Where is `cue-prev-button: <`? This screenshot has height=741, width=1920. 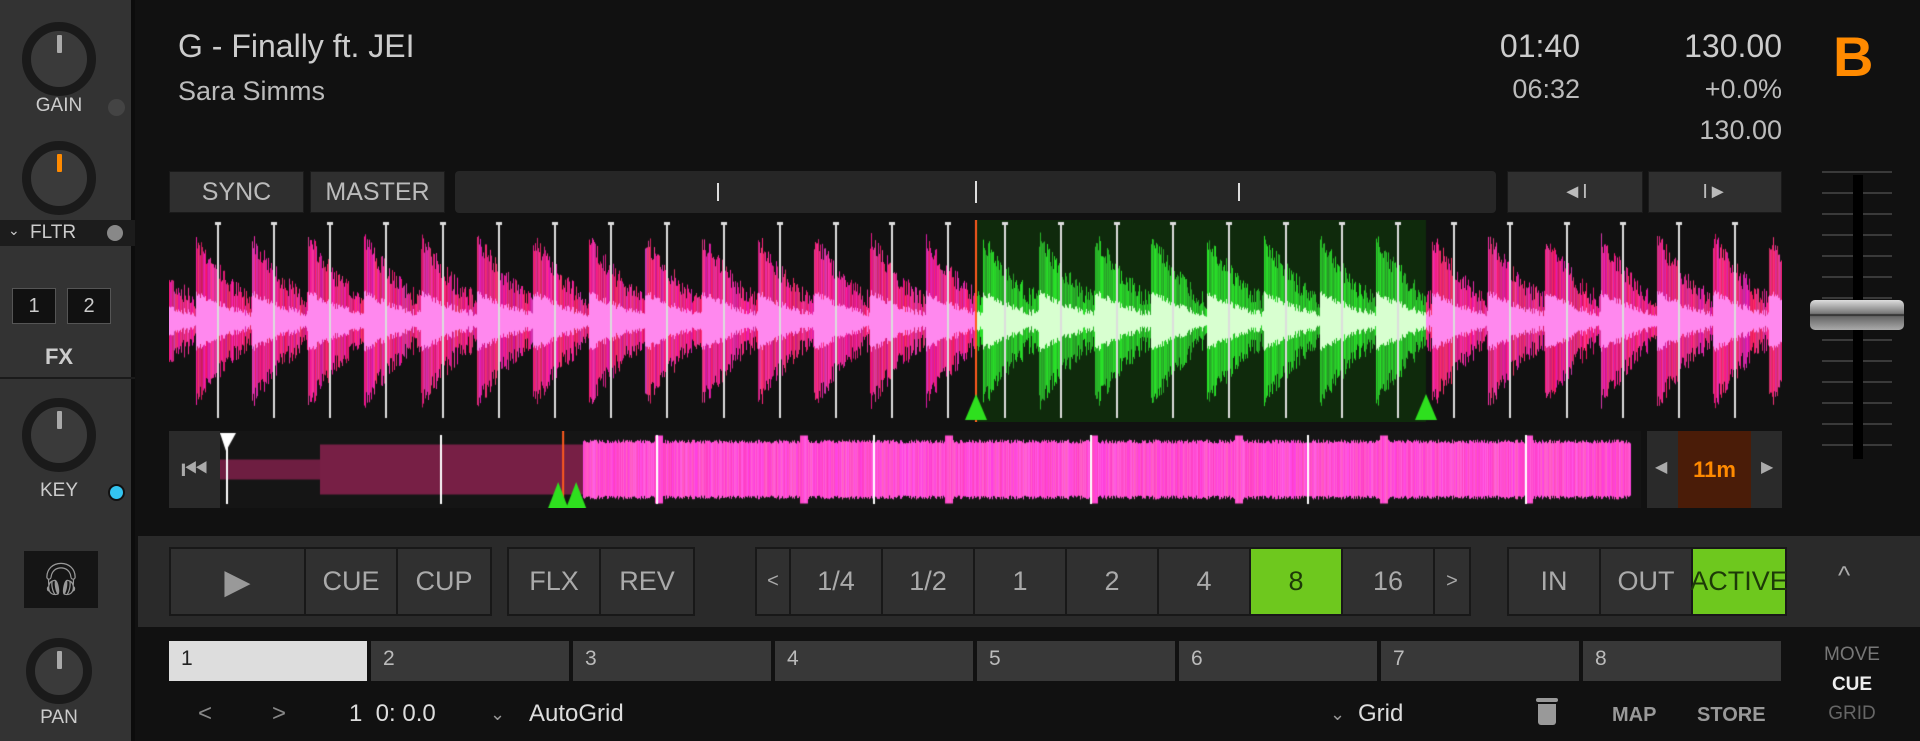 cue-prev-button: < is located at coordinates (205, 714).